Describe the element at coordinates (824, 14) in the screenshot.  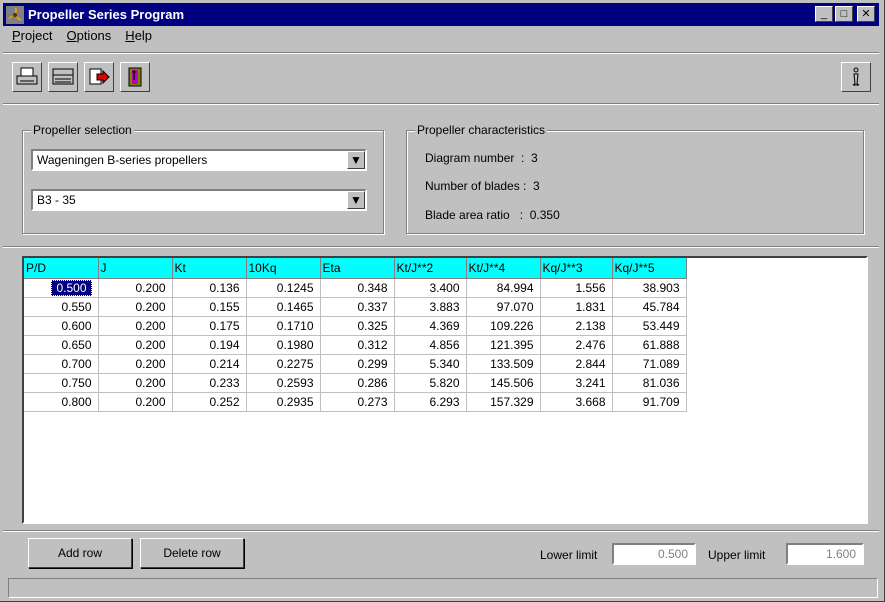
I see `minimize-button: _` at that location.